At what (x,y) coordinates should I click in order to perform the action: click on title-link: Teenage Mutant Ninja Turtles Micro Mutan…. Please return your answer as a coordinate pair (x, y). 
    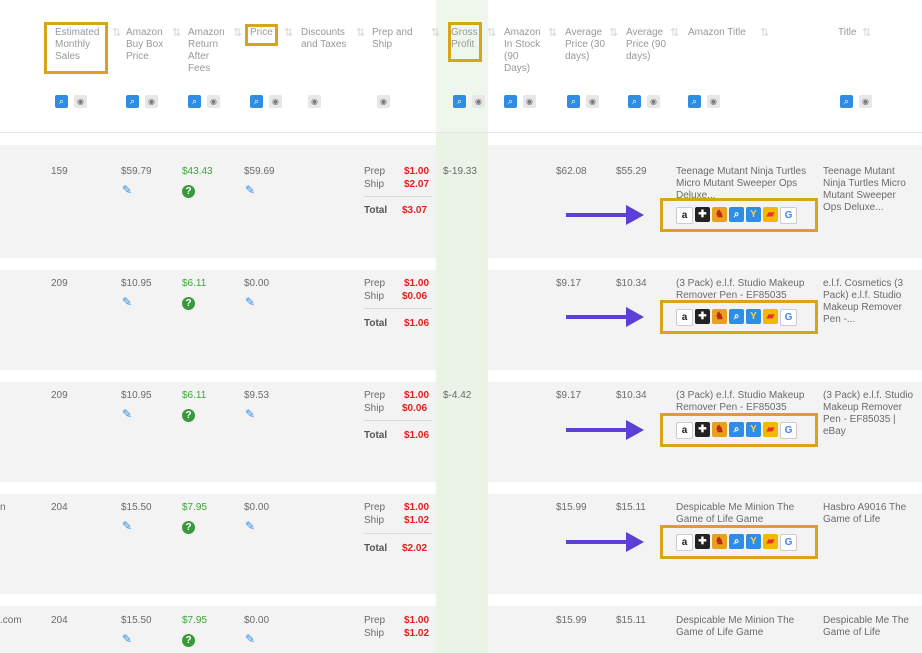
    Looking at the image, I should click on (869, 190).